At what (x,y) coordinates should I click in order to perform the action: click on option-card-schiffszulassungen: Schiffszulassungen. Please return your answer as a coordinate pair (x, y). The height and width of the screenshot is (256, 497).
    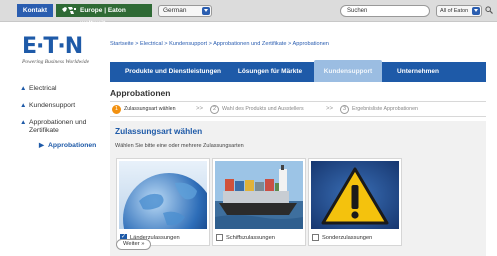
    Looking at the image, I should click on (259, 202).